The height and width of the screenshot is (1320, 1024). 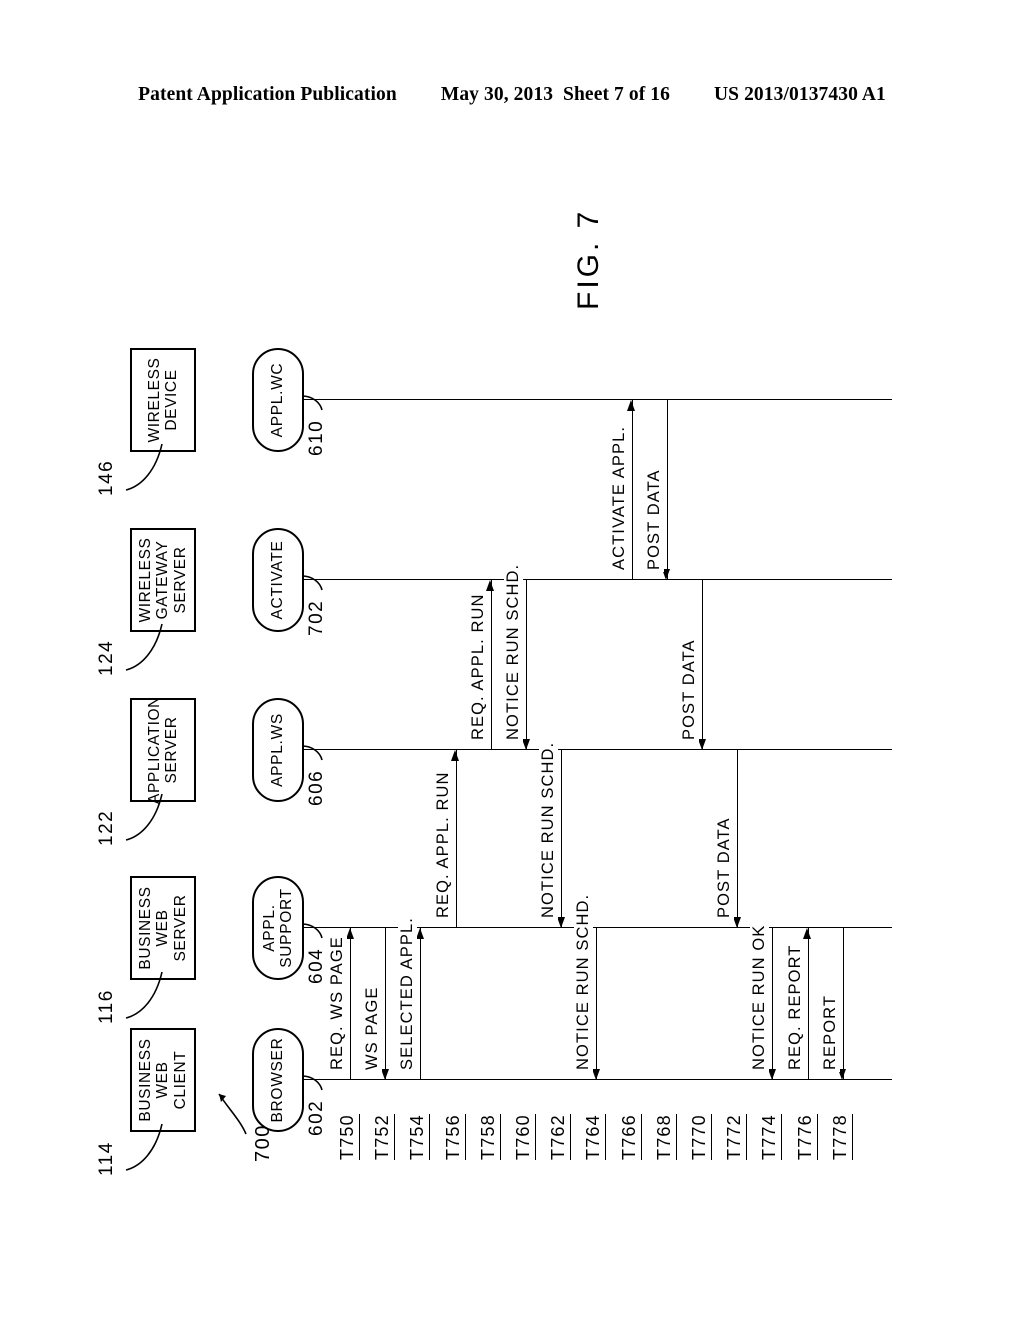 I want to click on lifeline-label-line: BROWSER, so click(x=278, y=1080).